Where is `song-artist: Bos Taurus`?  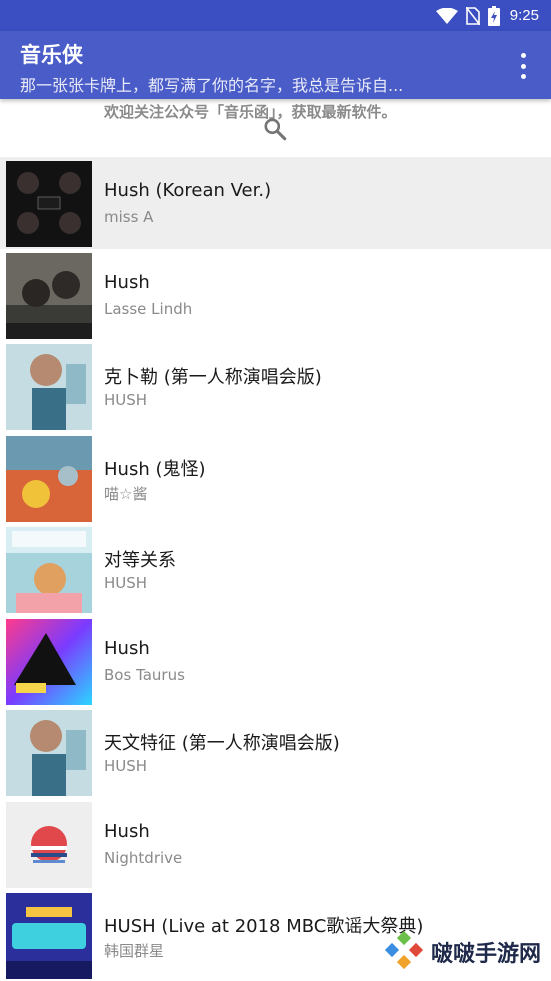 song-artist: Bos Taurus is located at coordinates (144, 674).